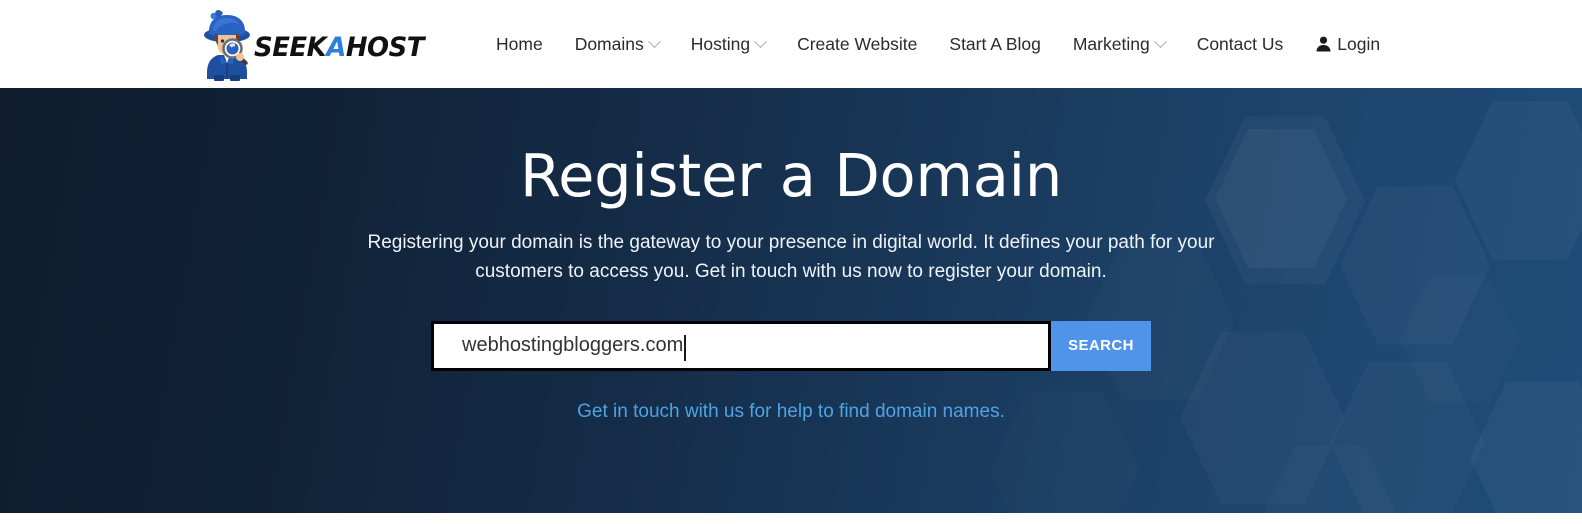 Image resolution: width=1582 pixels, height=524 pixels. I want to click on nav-label: Domains, so click(609, 43).